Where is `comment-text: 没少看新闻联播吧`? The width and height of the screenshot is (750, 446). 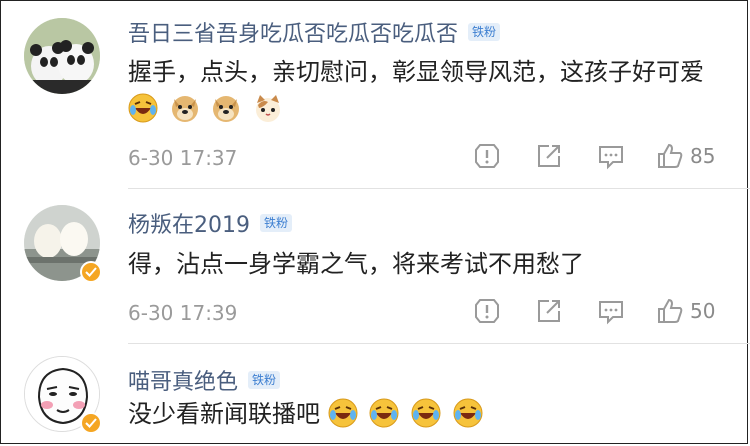
comment-text: 没少看新闻联播吧 is located at coordinates (428, 414).